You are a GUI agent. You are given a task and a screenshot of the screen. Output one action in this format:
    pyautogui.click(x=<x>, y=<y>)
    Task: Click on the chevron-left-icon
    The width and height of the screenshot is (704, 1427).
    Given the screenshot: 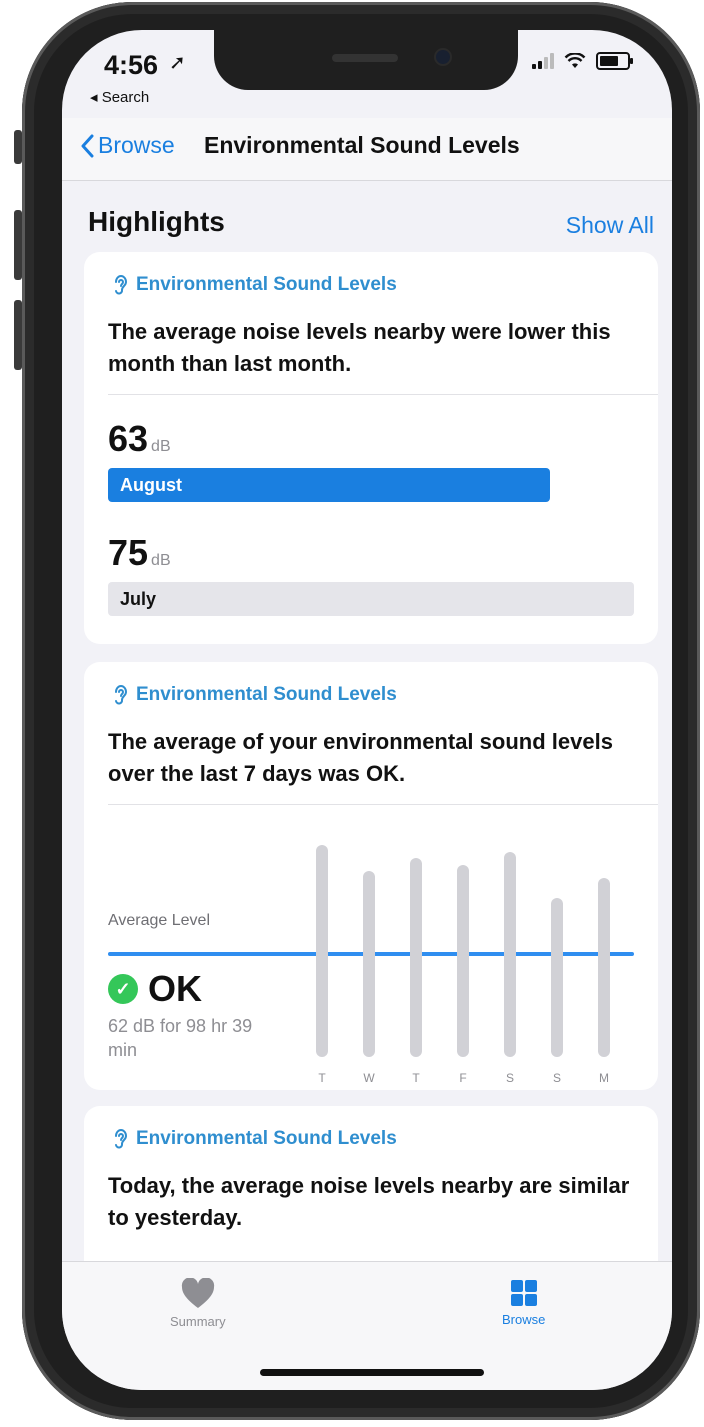 What is the action you would take?
    pyautogui.click(x=87, y=145)
    